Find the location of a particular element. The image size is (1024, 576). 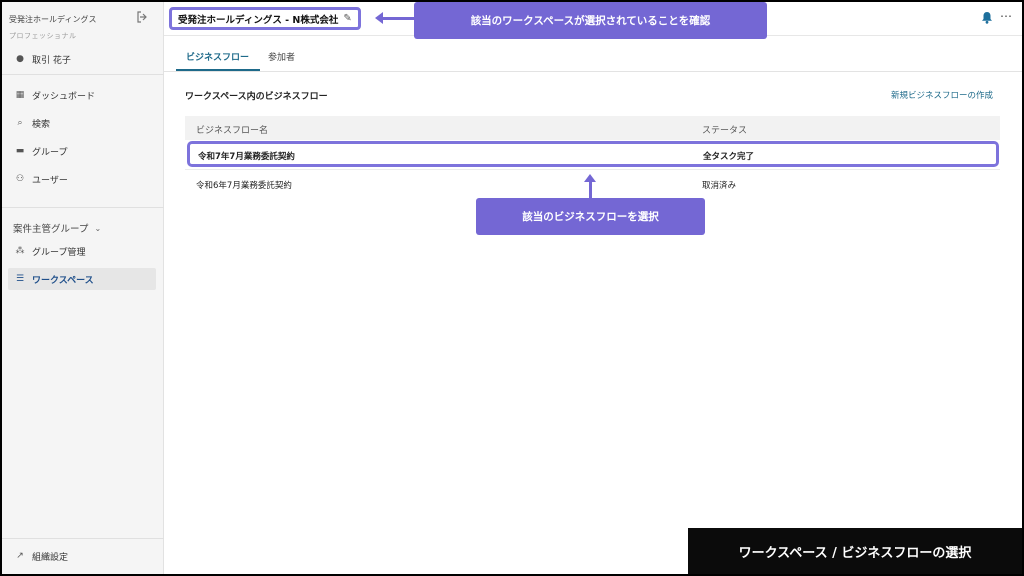

sidebar-item-group-management: ⁂ グループ管理 is located at coordinates (82, 251).